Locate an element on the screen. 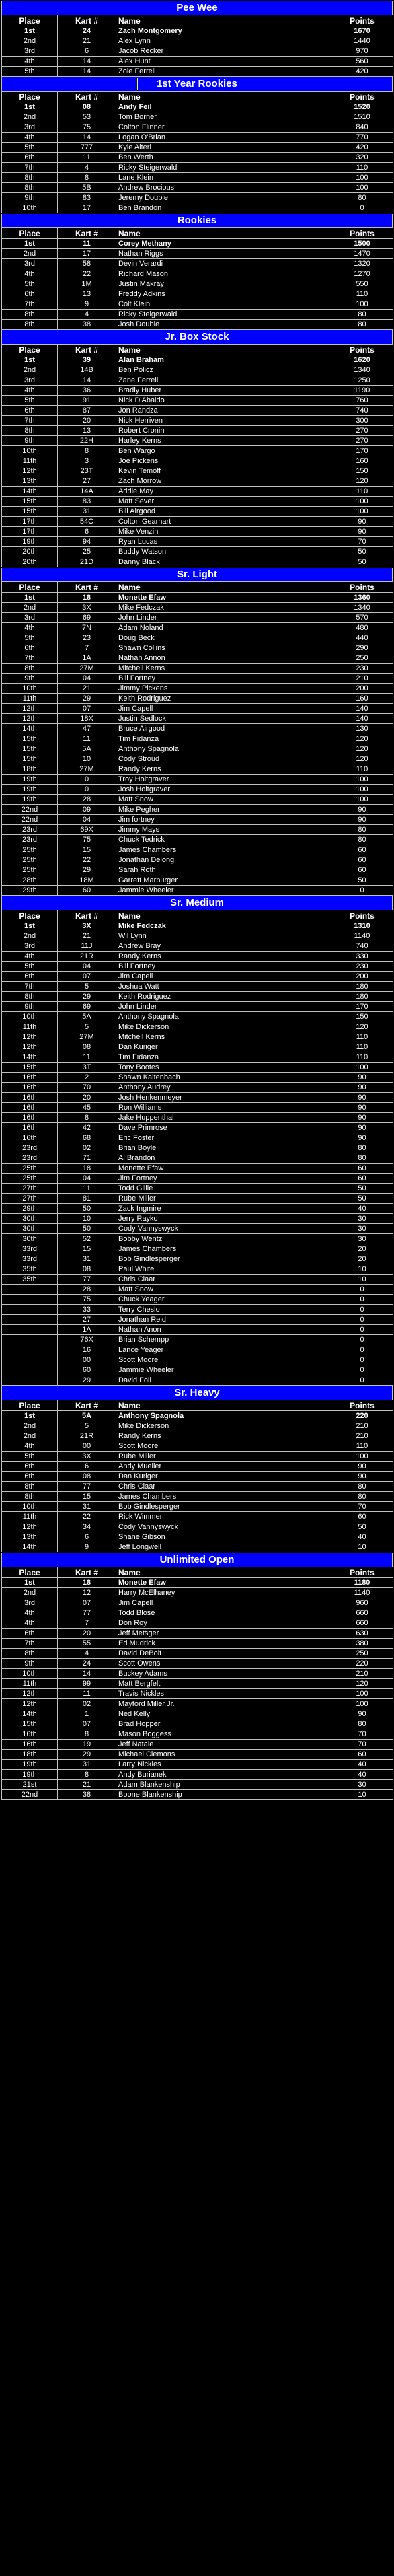 The image size is (394, 2576). cell-place: 12th is located at coordinates (29, 471).